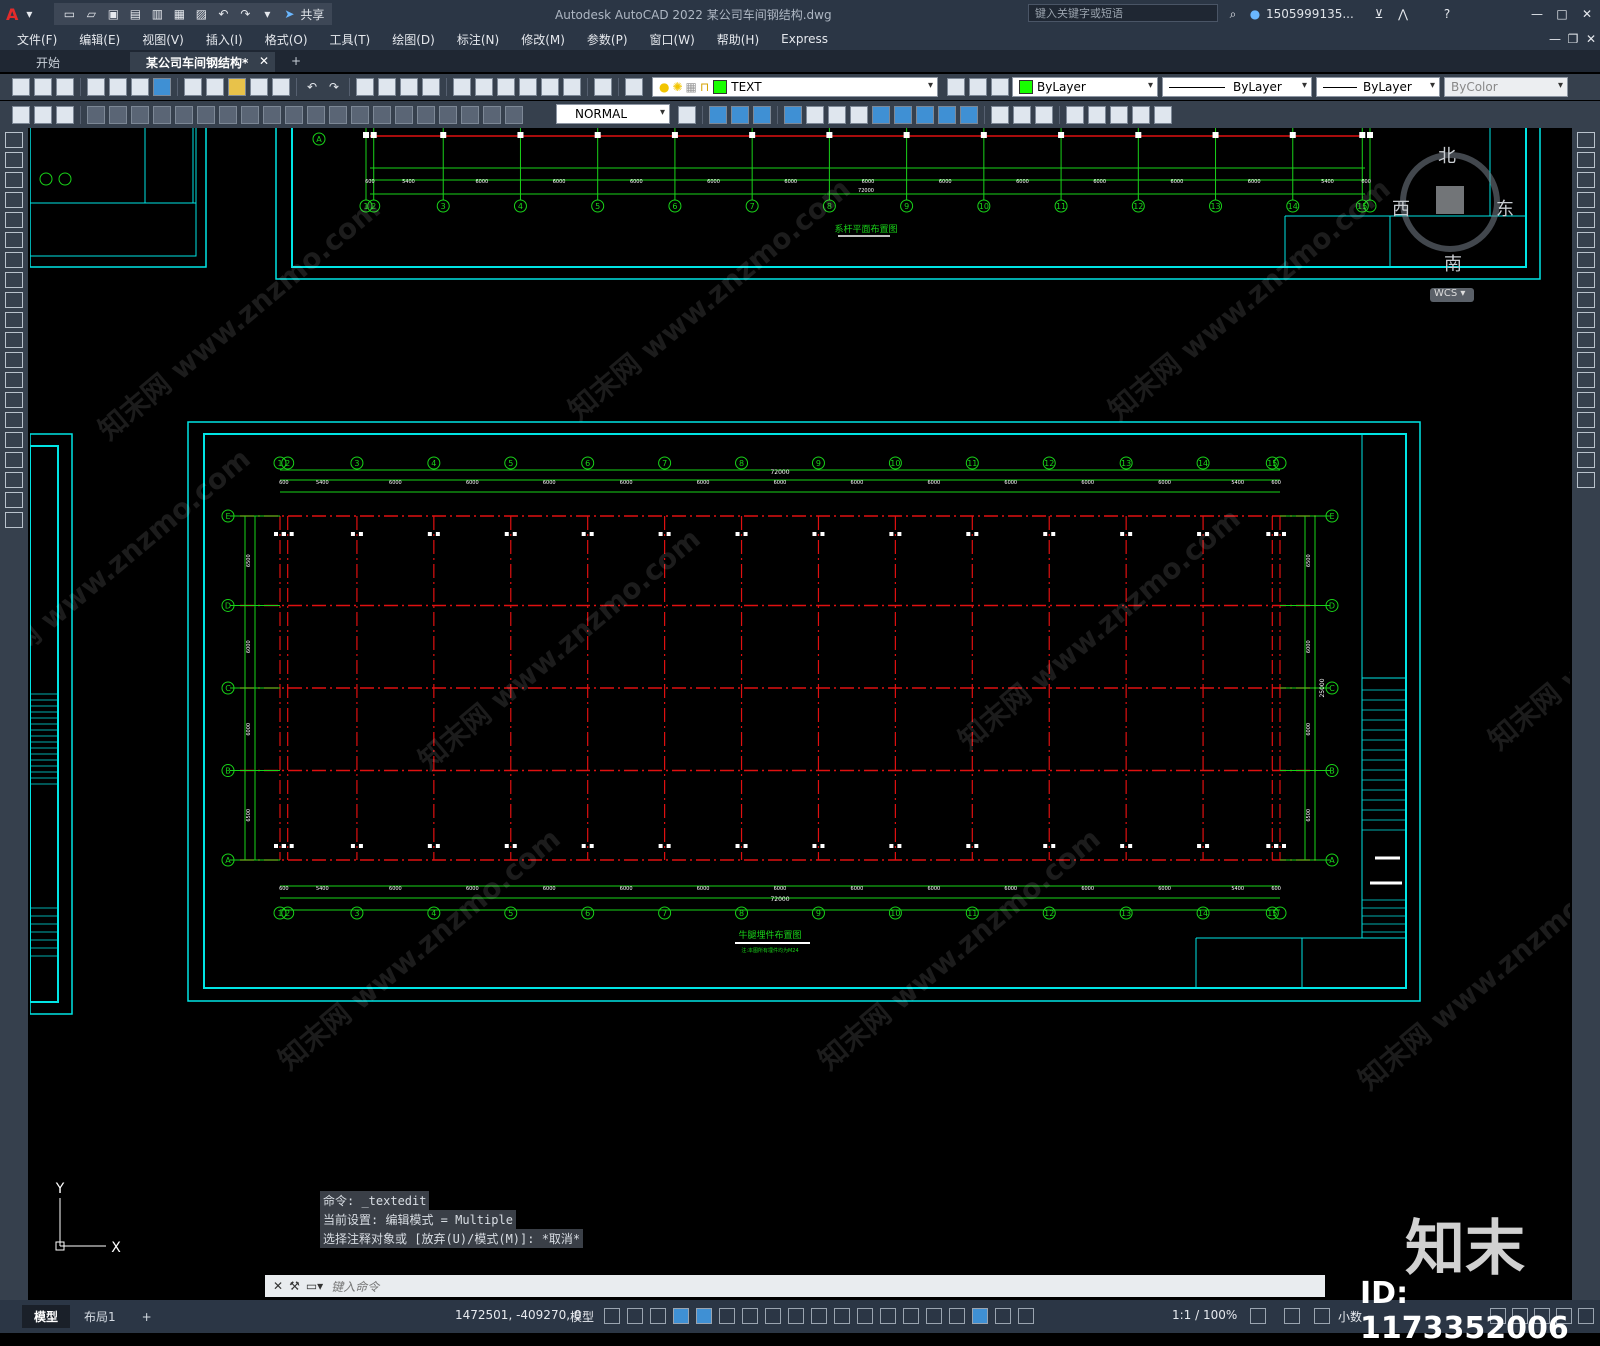  What do you see at coordinates (718, 114) in the screenshot?
I see `union-icon` at bounding box center [718, 114].